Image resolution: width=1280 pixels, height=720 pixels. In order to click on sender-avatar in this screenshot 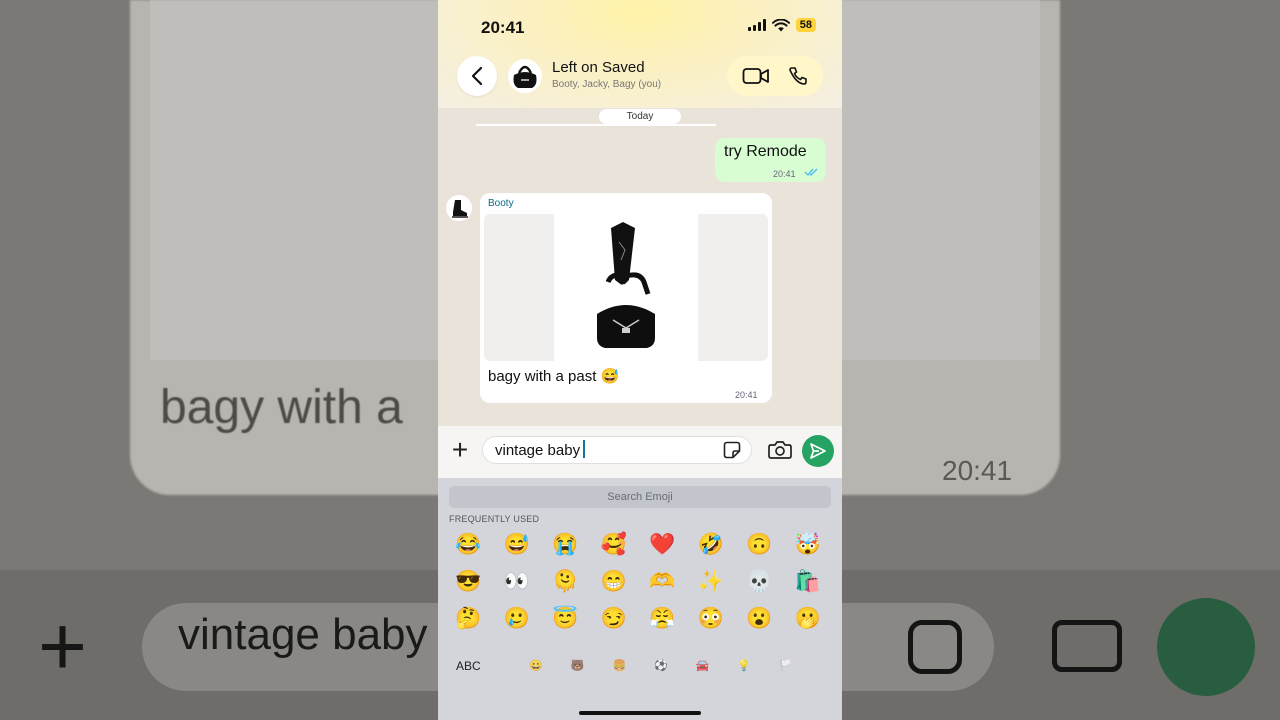, I will do `click(459, 208)`.